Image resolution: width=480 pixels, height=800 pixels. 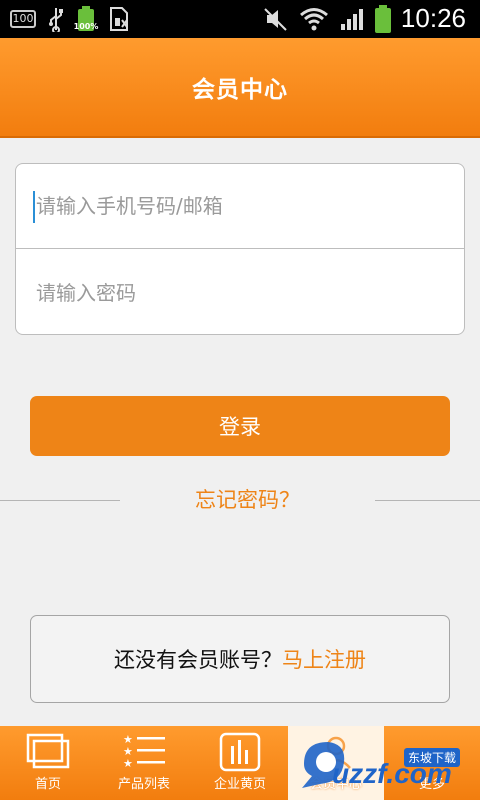 What do you see at coordinates (433, 18) in the screenshot?
I see `clock: 10:26` at bounding box center [433, 18].